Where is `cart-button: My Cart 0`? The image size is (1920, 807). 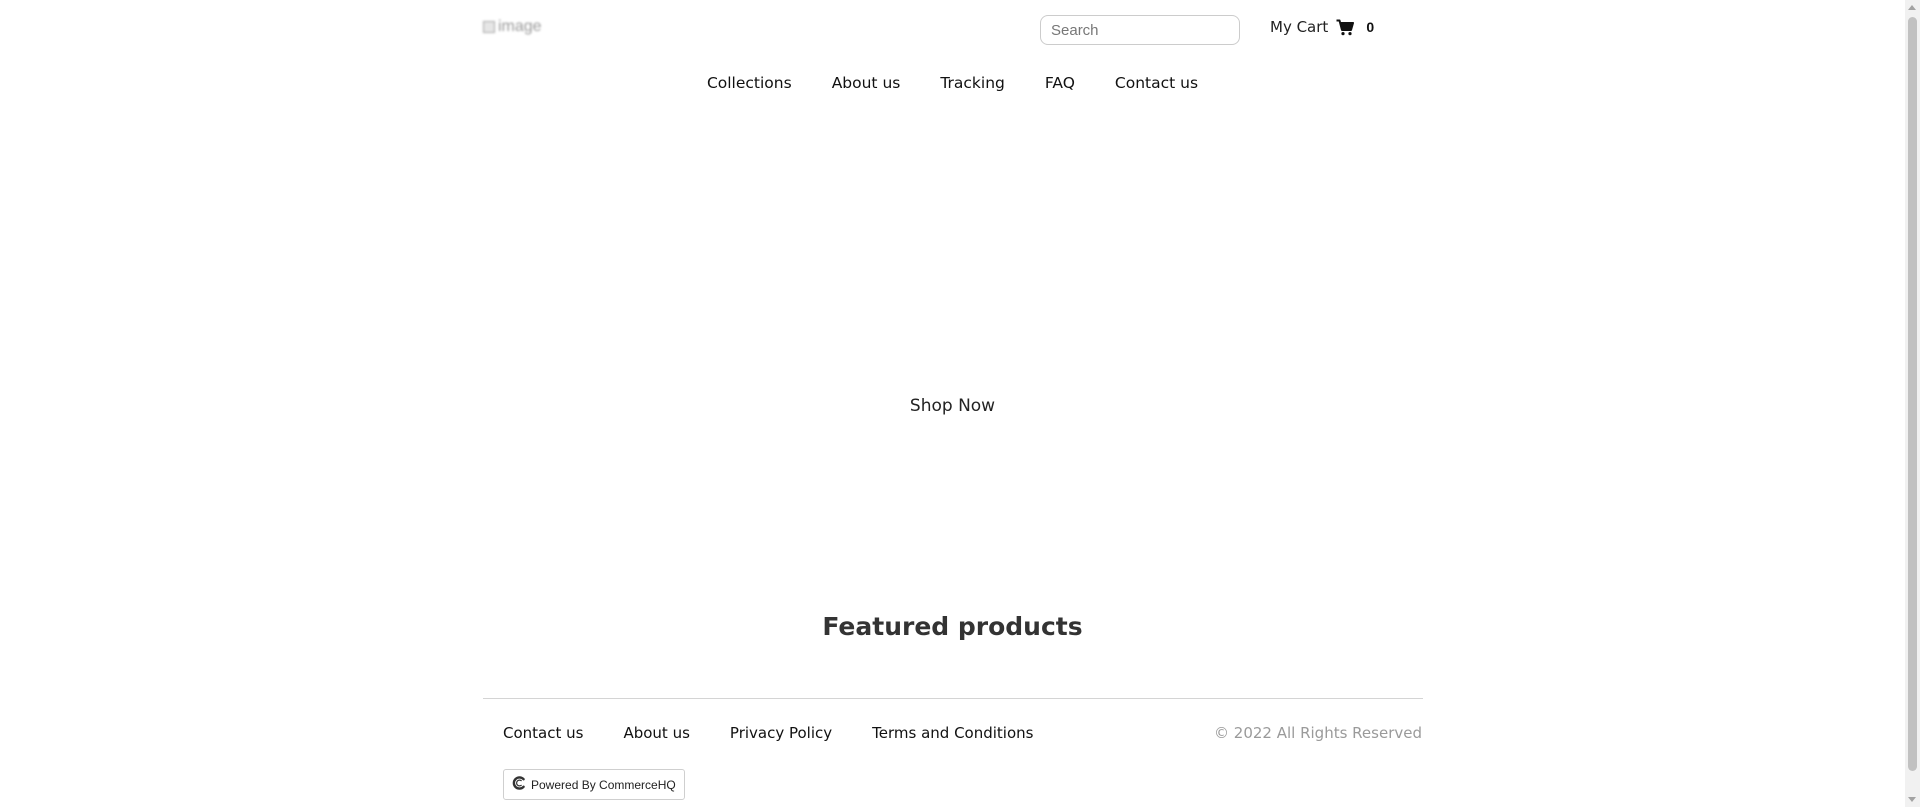 cart-button: My Cart 0 is located at coordinates (1322, 27).